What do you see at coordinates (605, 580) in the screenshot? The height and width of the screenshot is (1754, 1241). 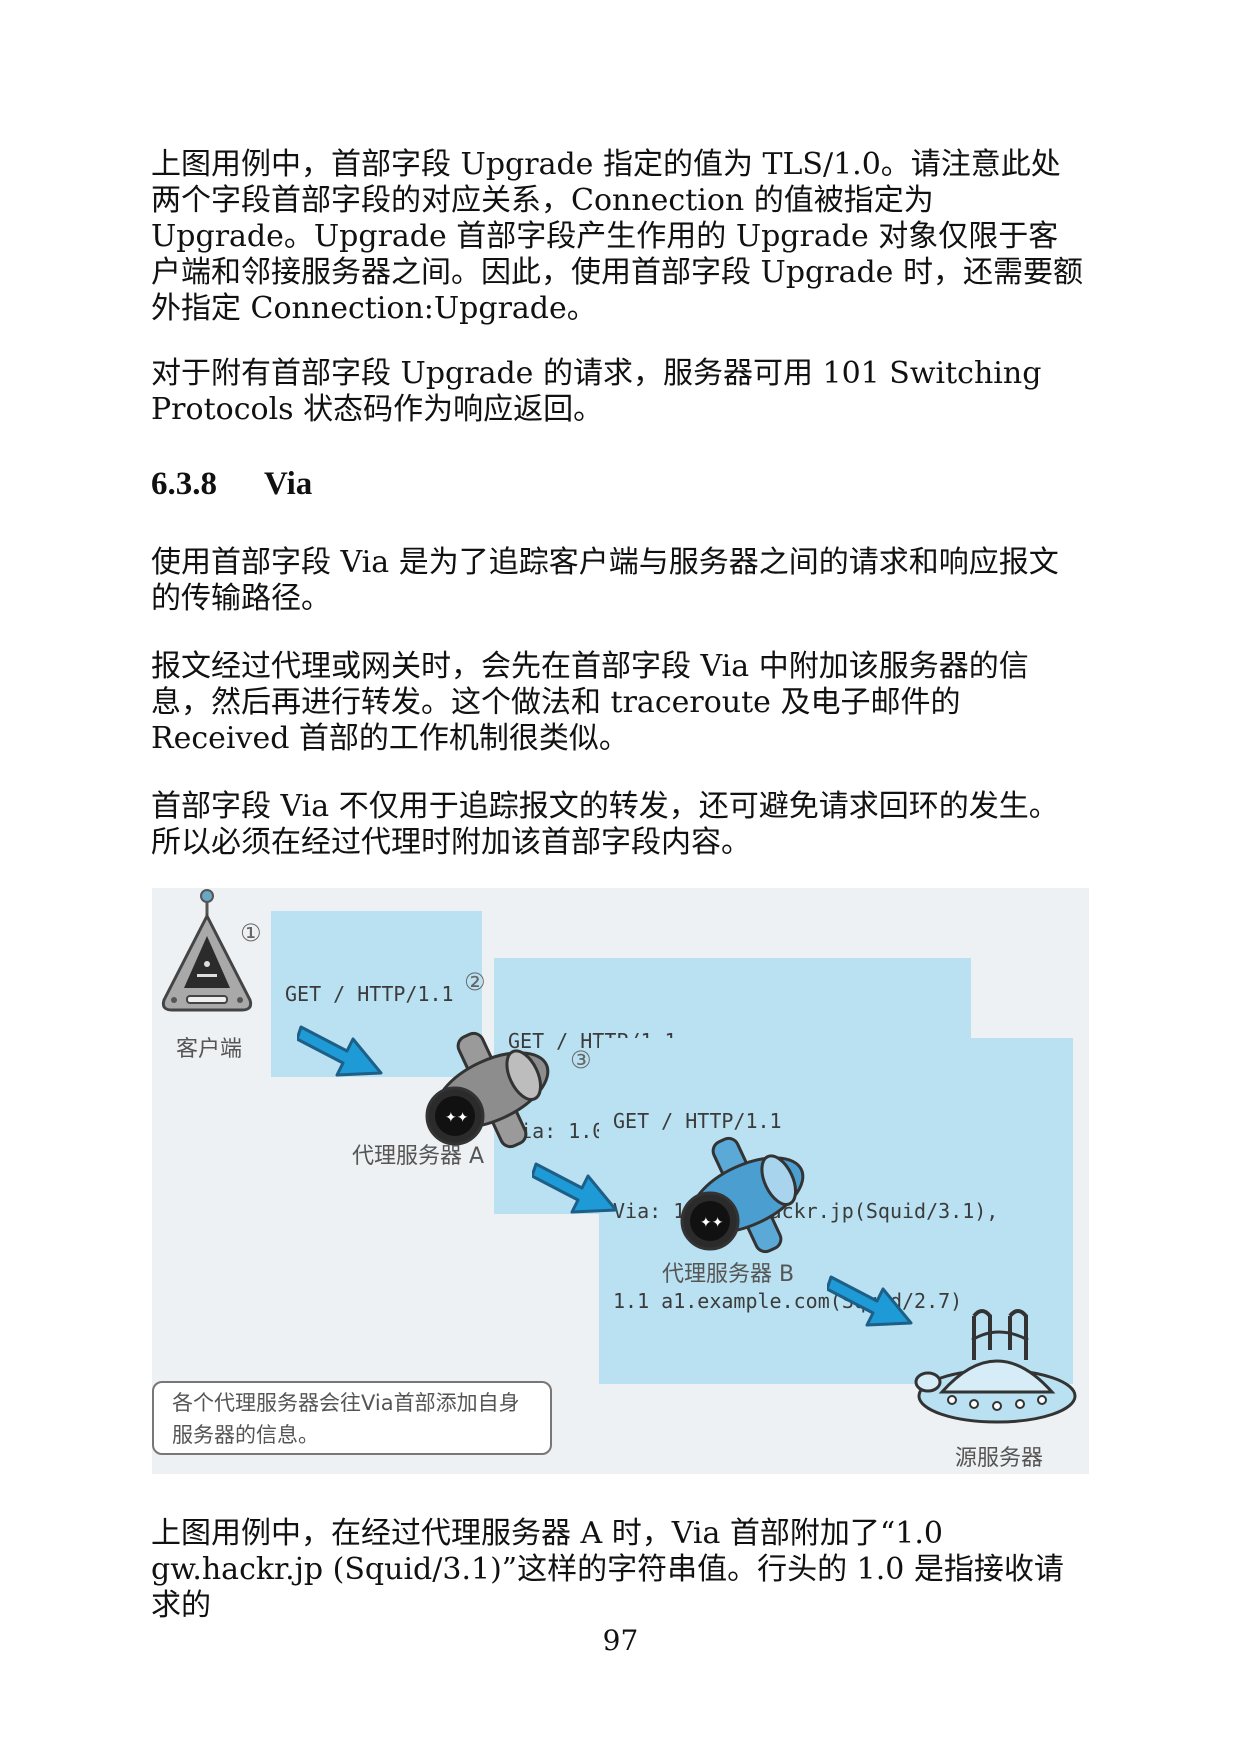 I see `paragraph-via-purpose: 使用首部字段 Via 是为了追踪客户端与服务器之间的请求和响应报文的传输路径。` at bounding box center [605, 580].